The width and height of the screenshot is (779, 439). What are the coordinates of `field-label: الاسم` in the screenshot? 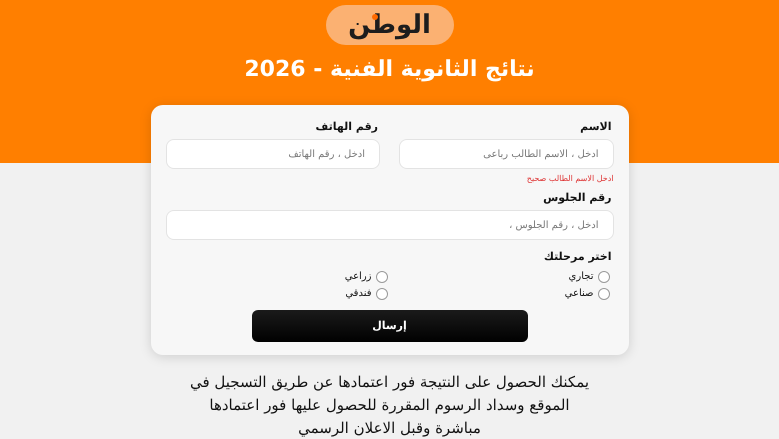 It's located at (595, 127).